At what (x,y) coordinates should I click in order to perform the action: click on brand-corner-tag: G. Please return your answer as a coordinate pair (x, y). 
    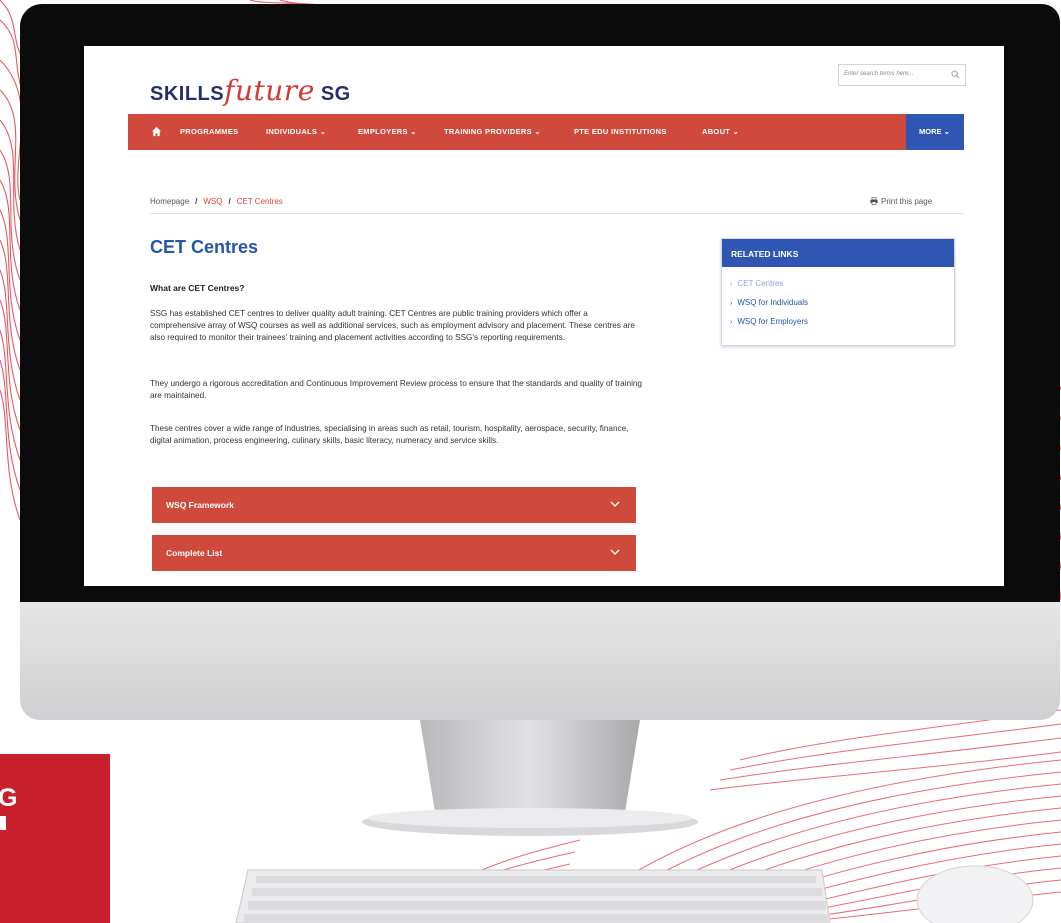
    Looking at the image, I should click on (55, 838).